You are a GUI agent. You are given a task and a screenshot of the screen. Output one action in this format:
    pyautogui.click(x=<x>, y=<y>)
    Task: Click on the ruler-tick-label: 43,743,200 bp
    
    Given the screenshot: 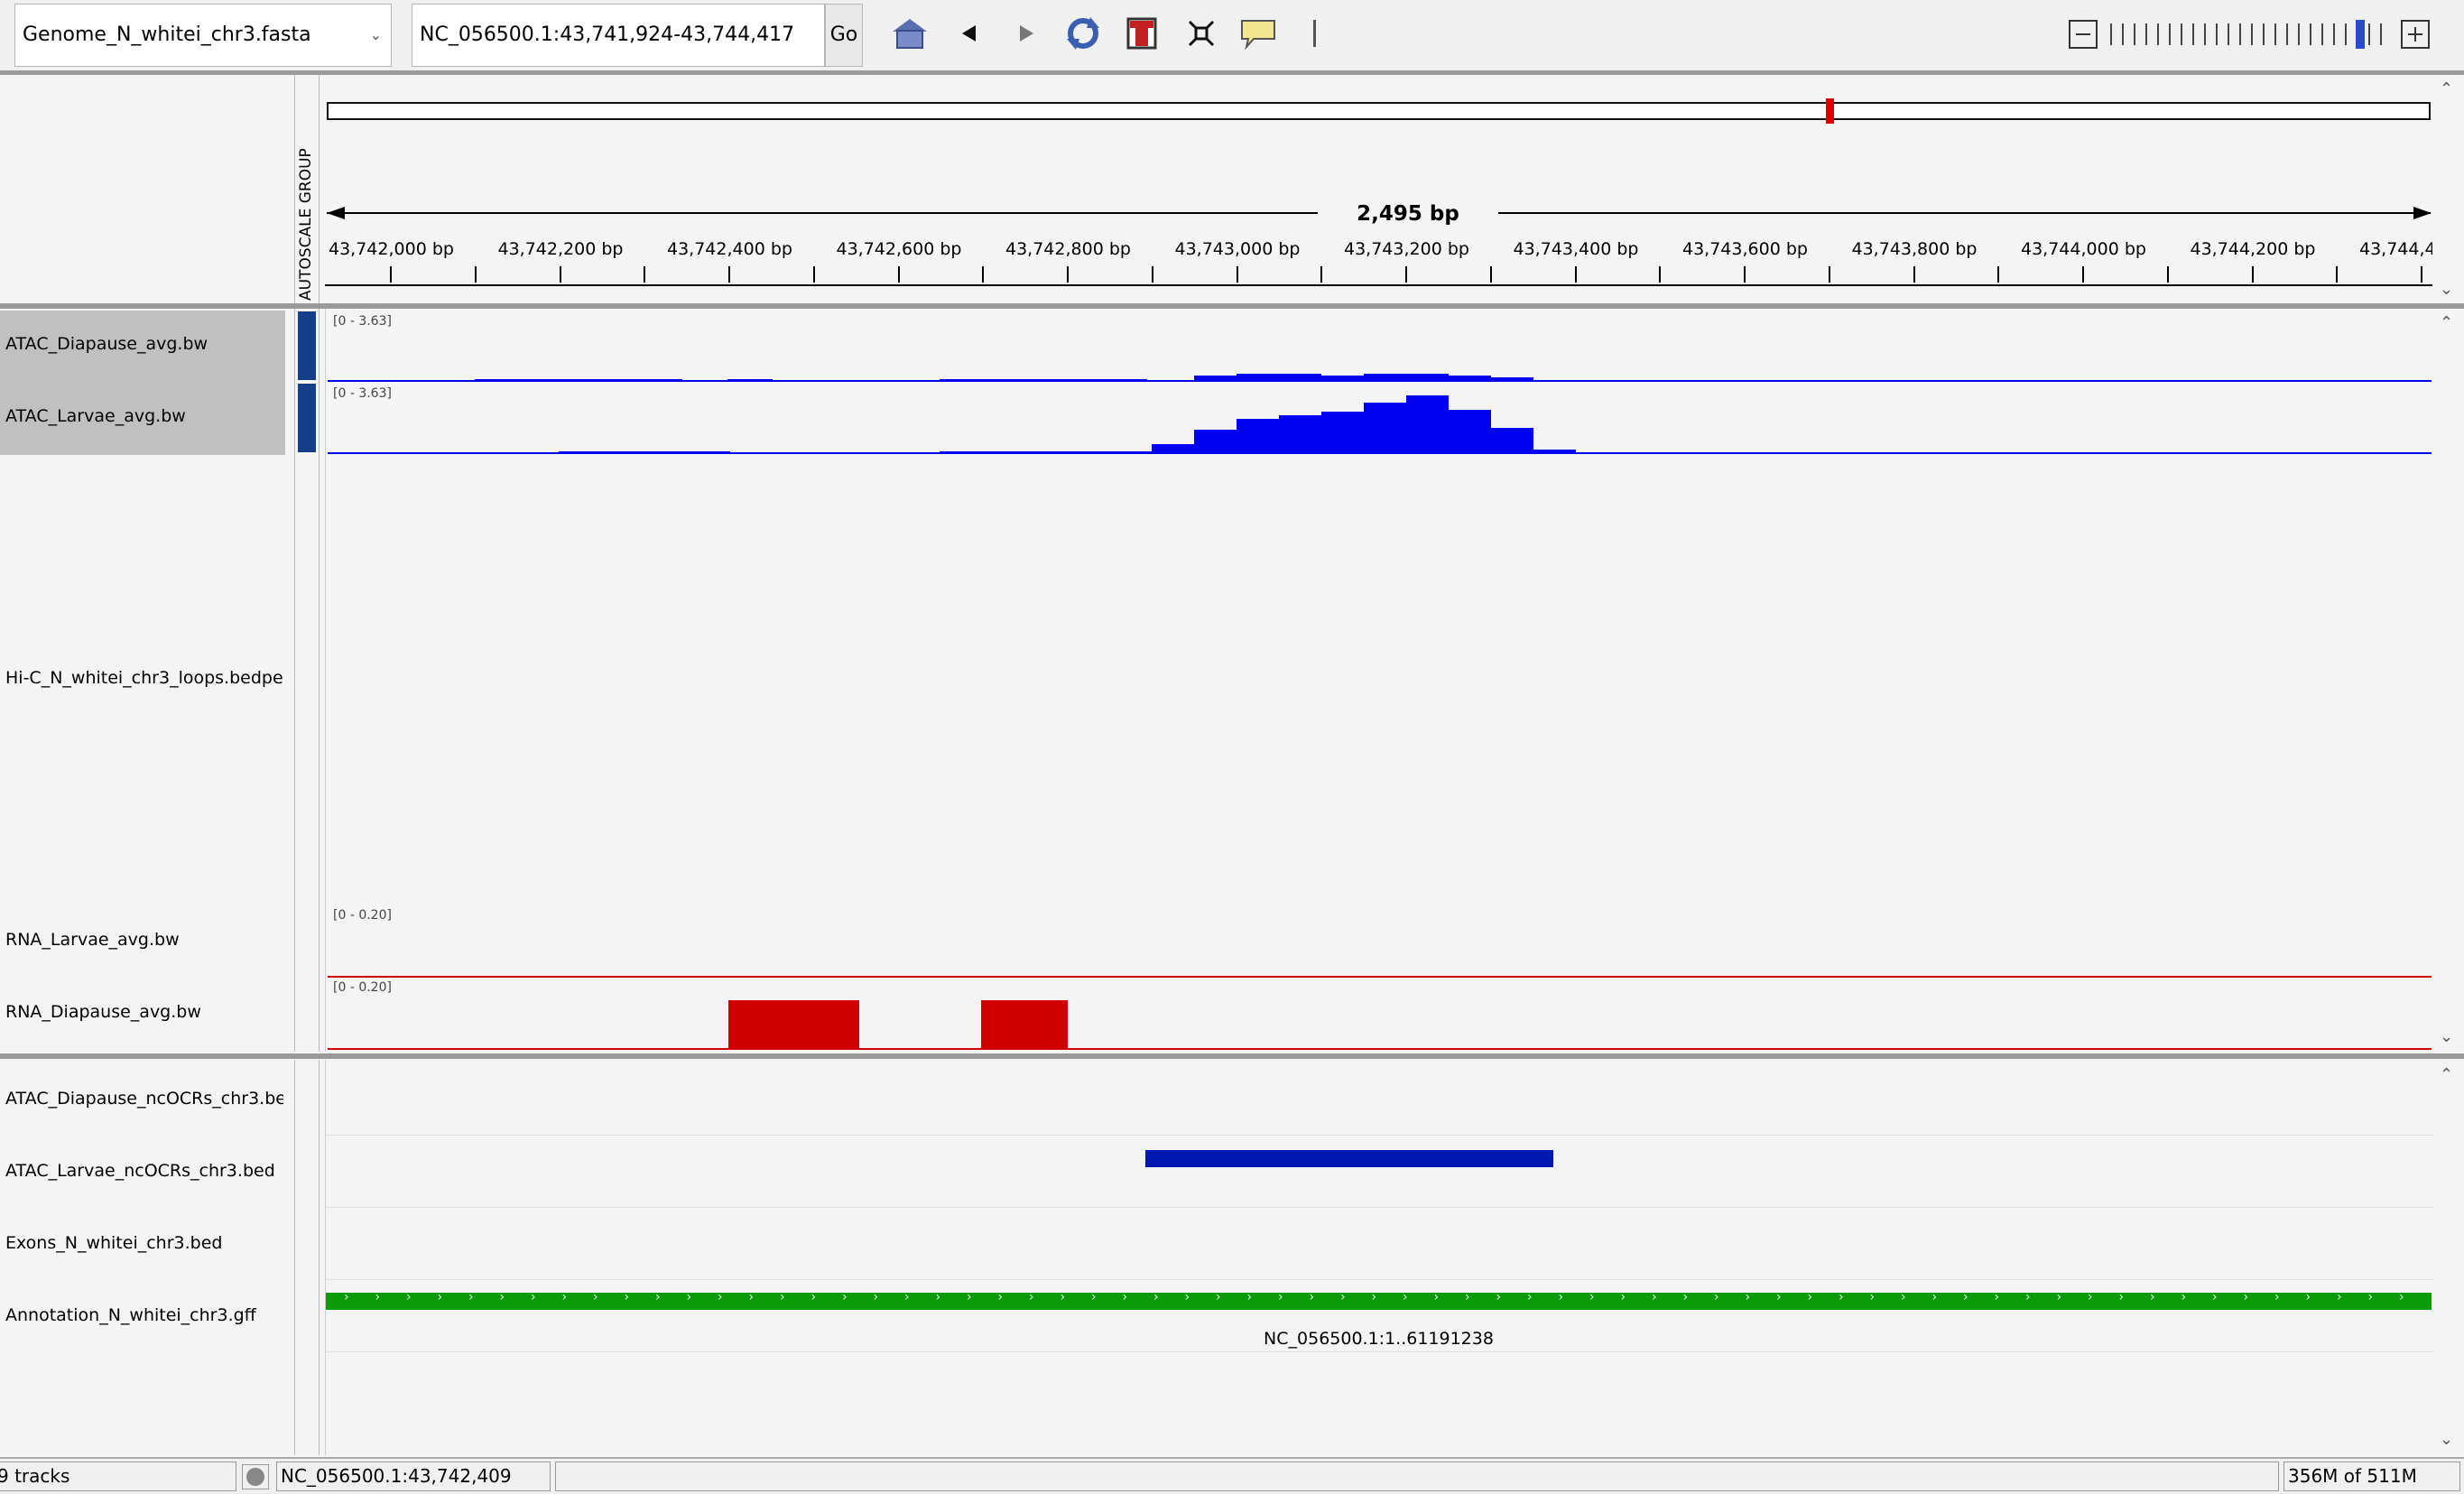 What is the action you would take?
    pyautogui.click(x=1406, y=249)
    